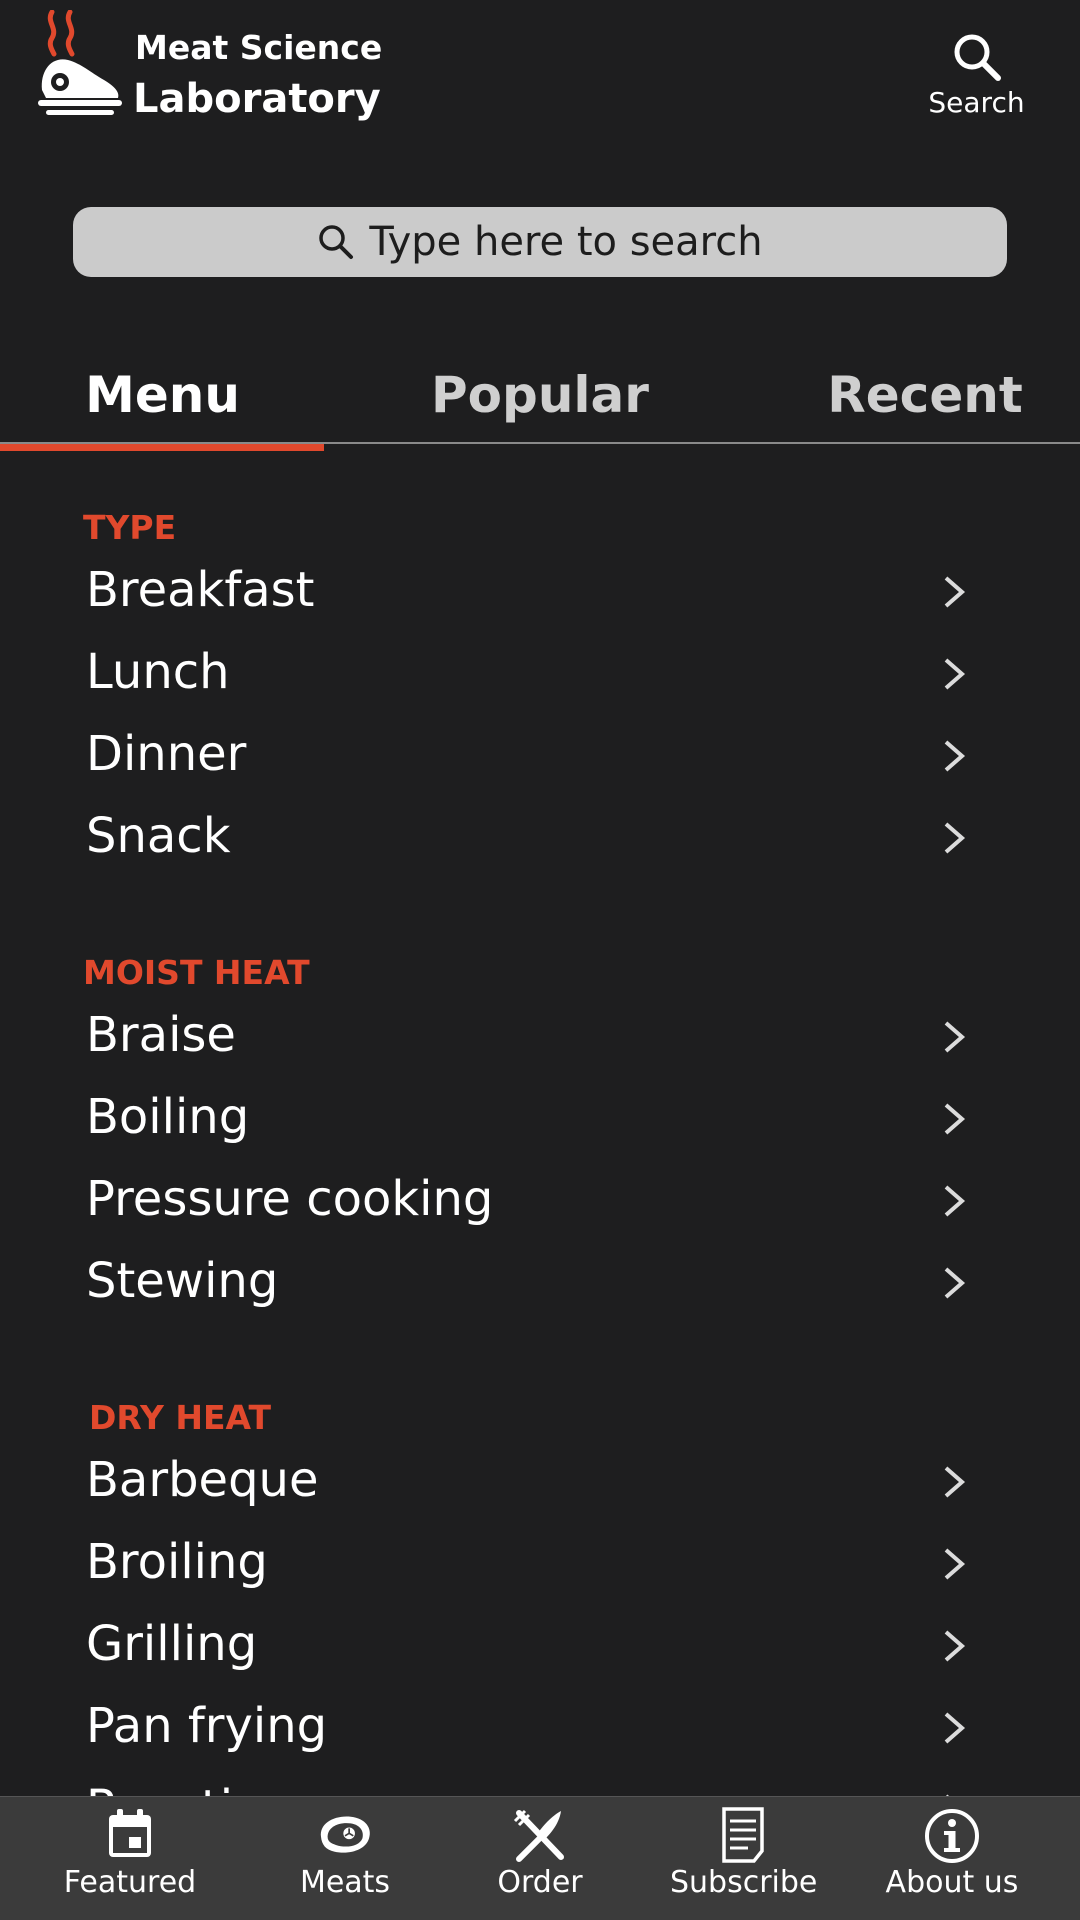 This screenshot has width=1080, height=1920. What do you see at coordinates (925, 395) in the screenshot?
I see `tab-recent: Recent` at bounding box center [925, 395].